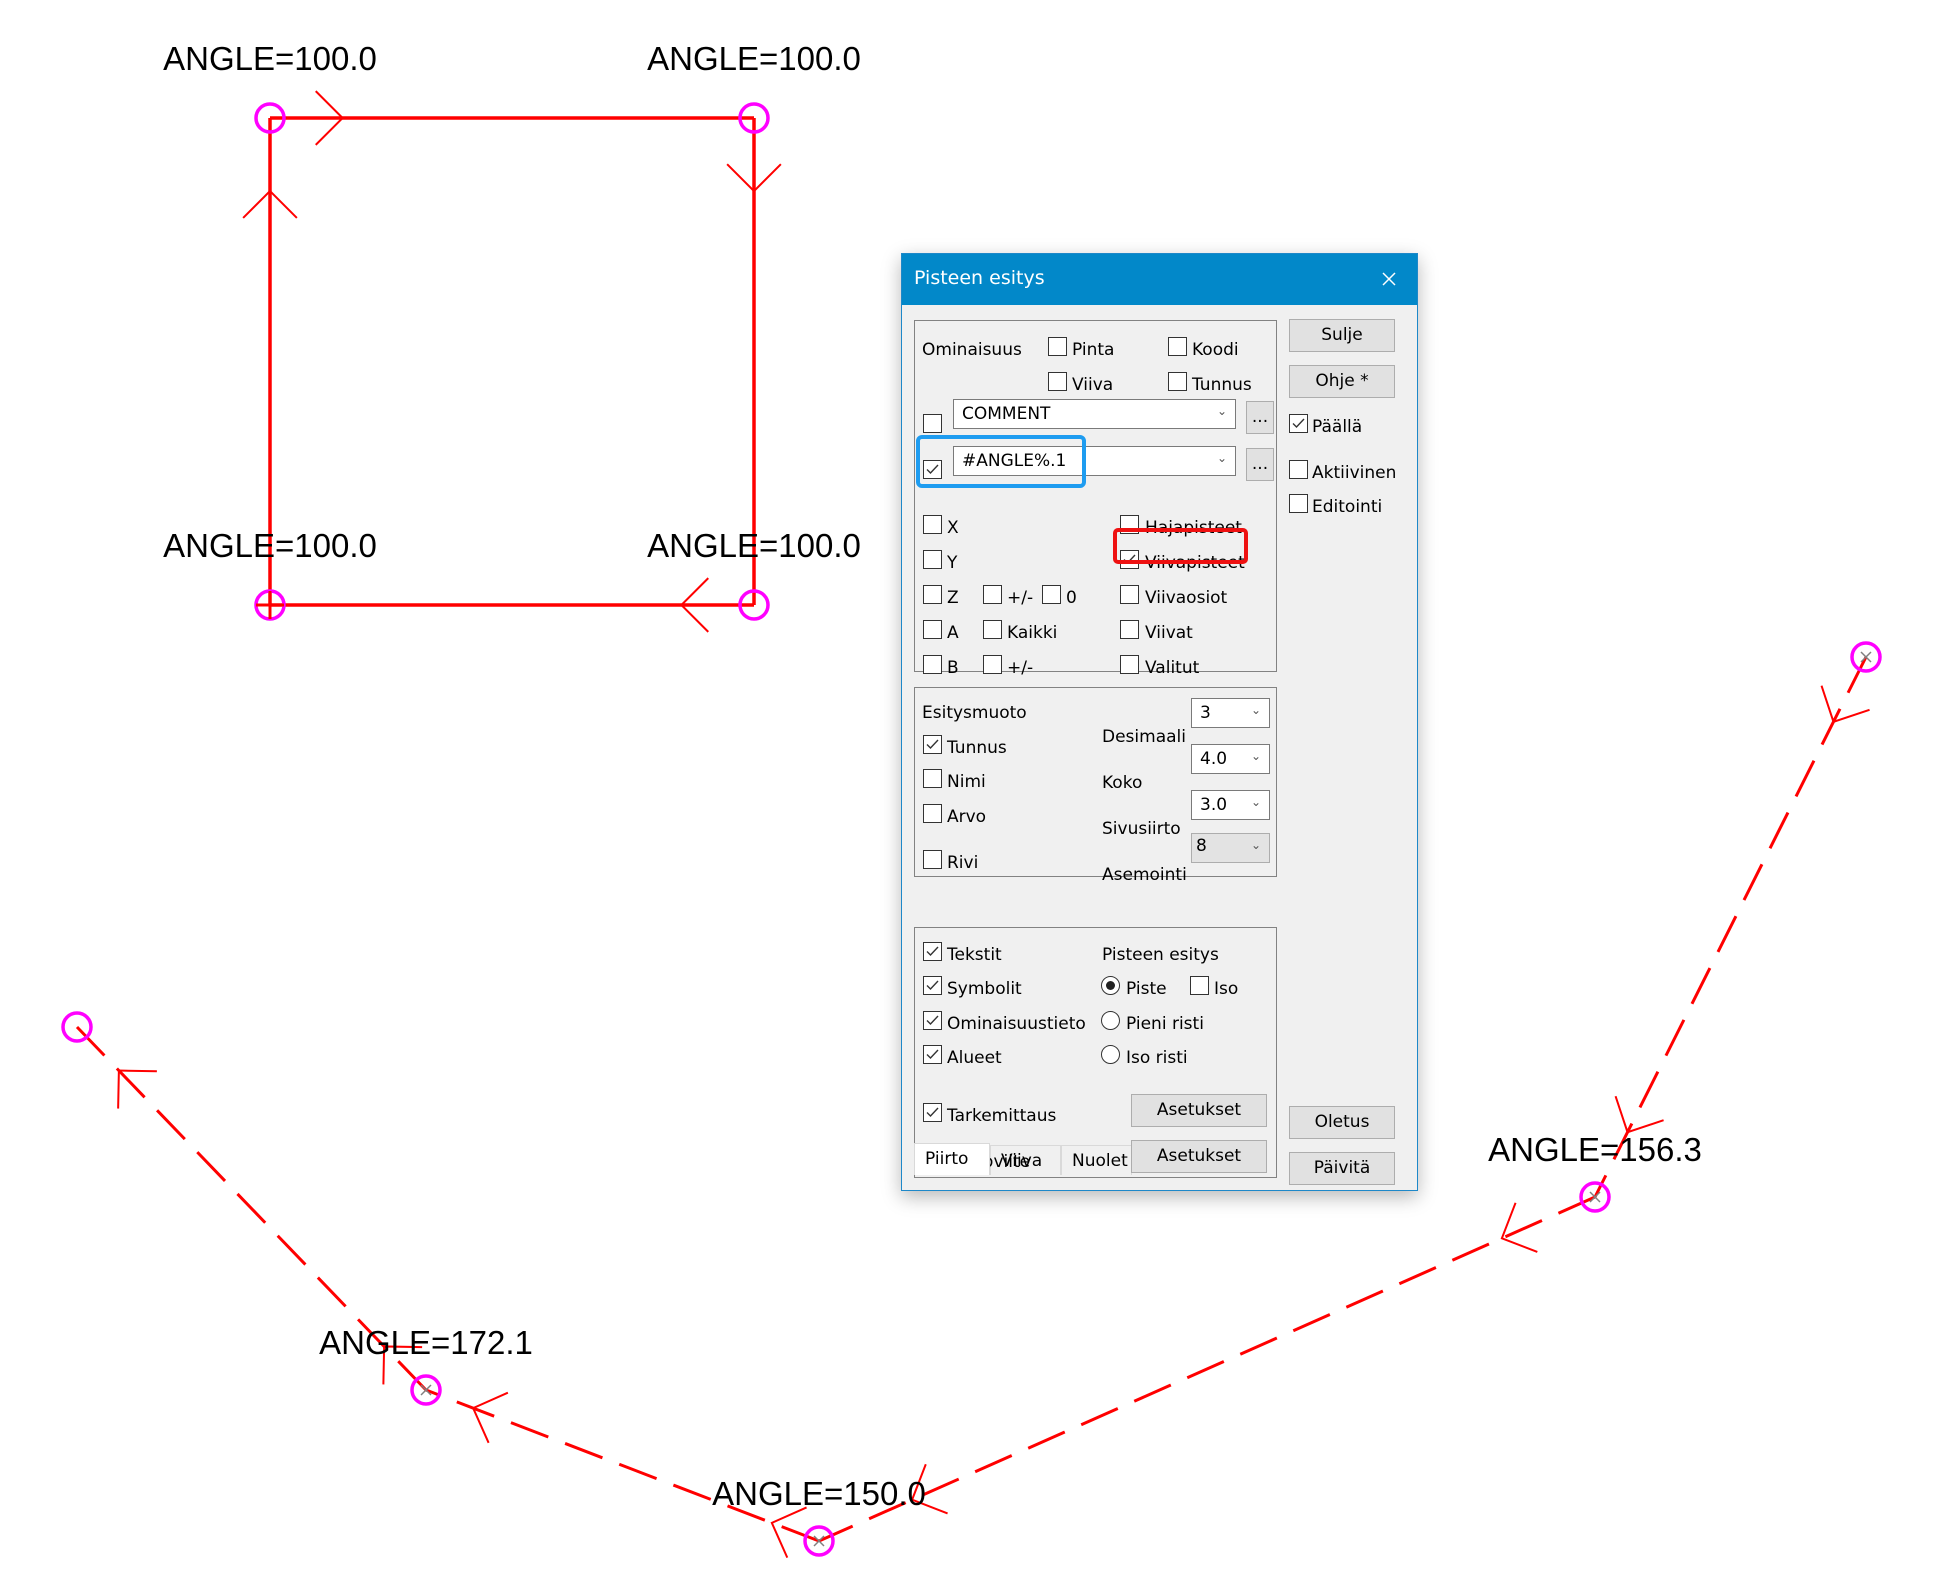  I want to click on nimi-checkbox, so click(932, 778).